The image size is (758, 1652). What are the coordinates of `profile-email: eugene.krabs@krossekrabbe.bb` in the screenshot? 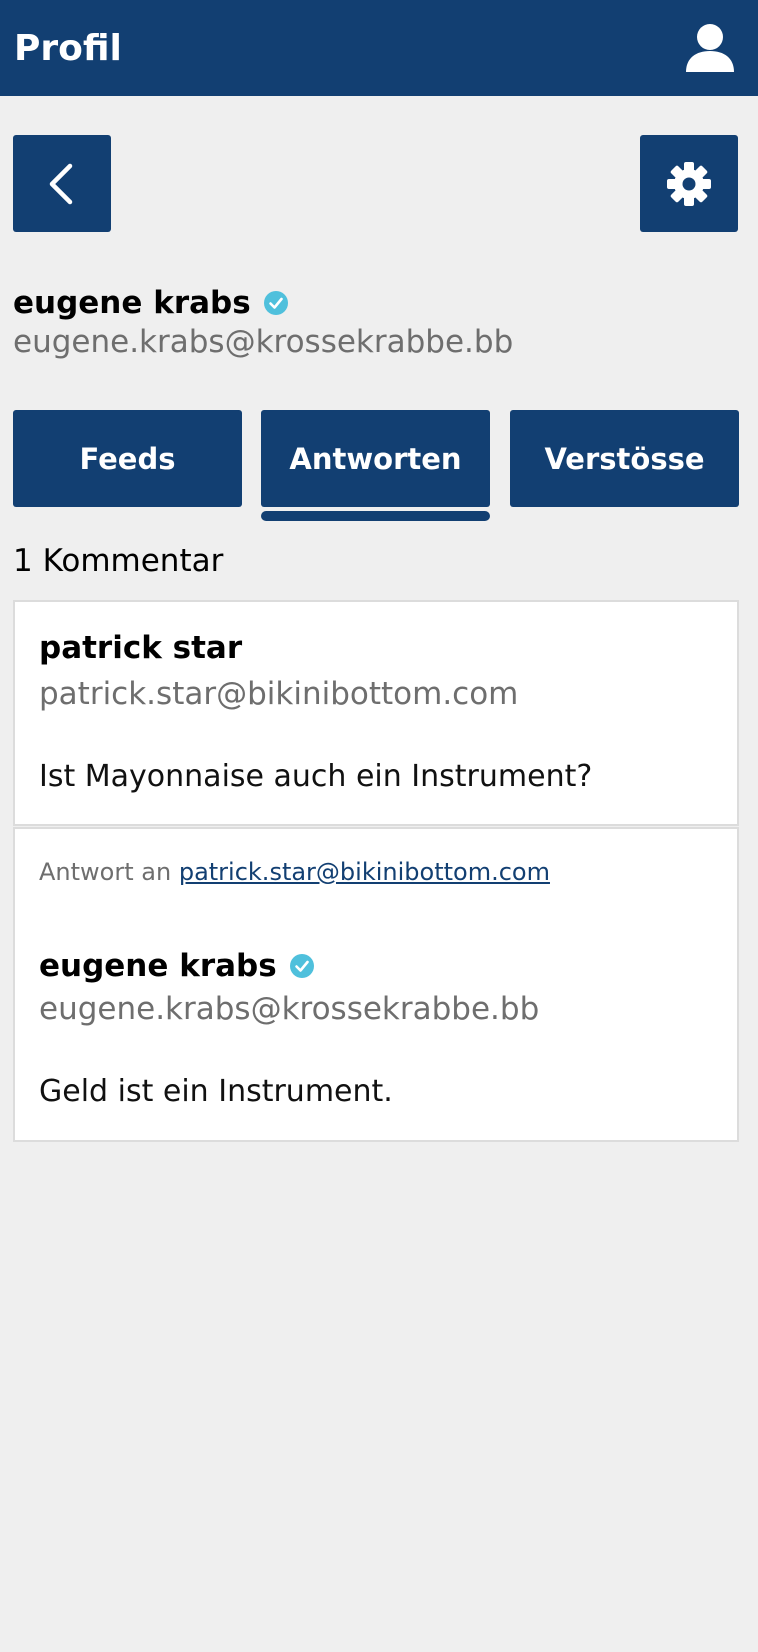 It's located at (263, 342).